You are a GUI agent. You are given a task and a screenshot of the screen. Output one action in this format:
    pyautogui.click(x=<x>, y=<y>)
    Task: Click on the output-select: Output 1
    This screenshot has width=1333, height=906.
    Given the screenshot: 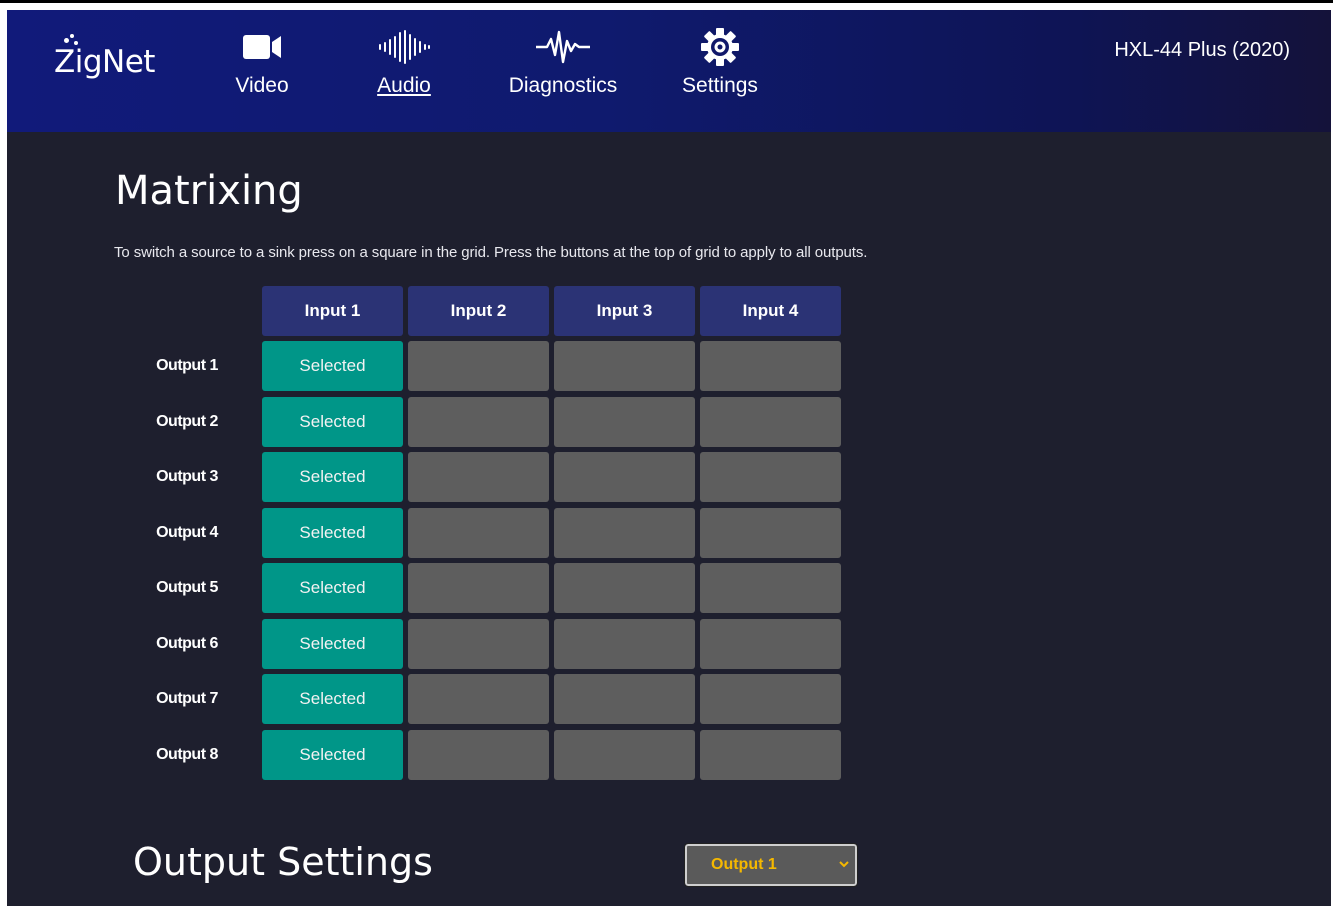 What is the action you would take?
    pyautogui.click(x=771, y=865)
    